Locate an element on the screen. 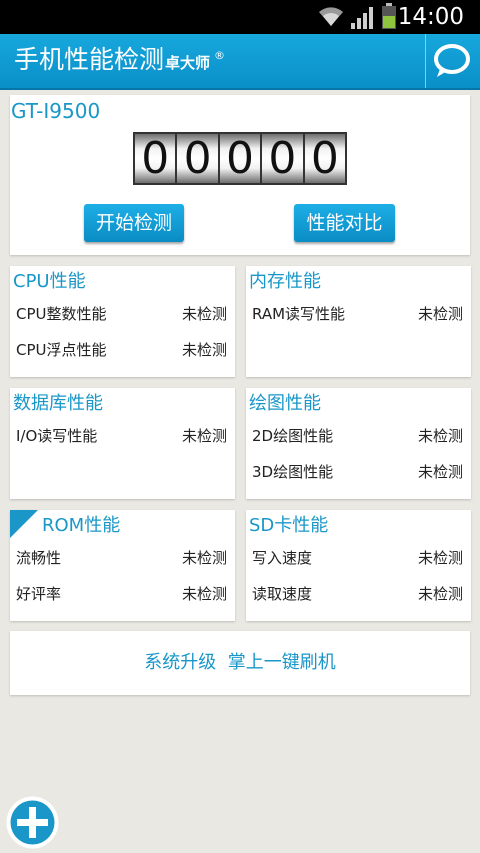 This screenshot has width=480, height=853. metric-row: 3D绘图性能 未检测 is located at coordinates (357, 472).